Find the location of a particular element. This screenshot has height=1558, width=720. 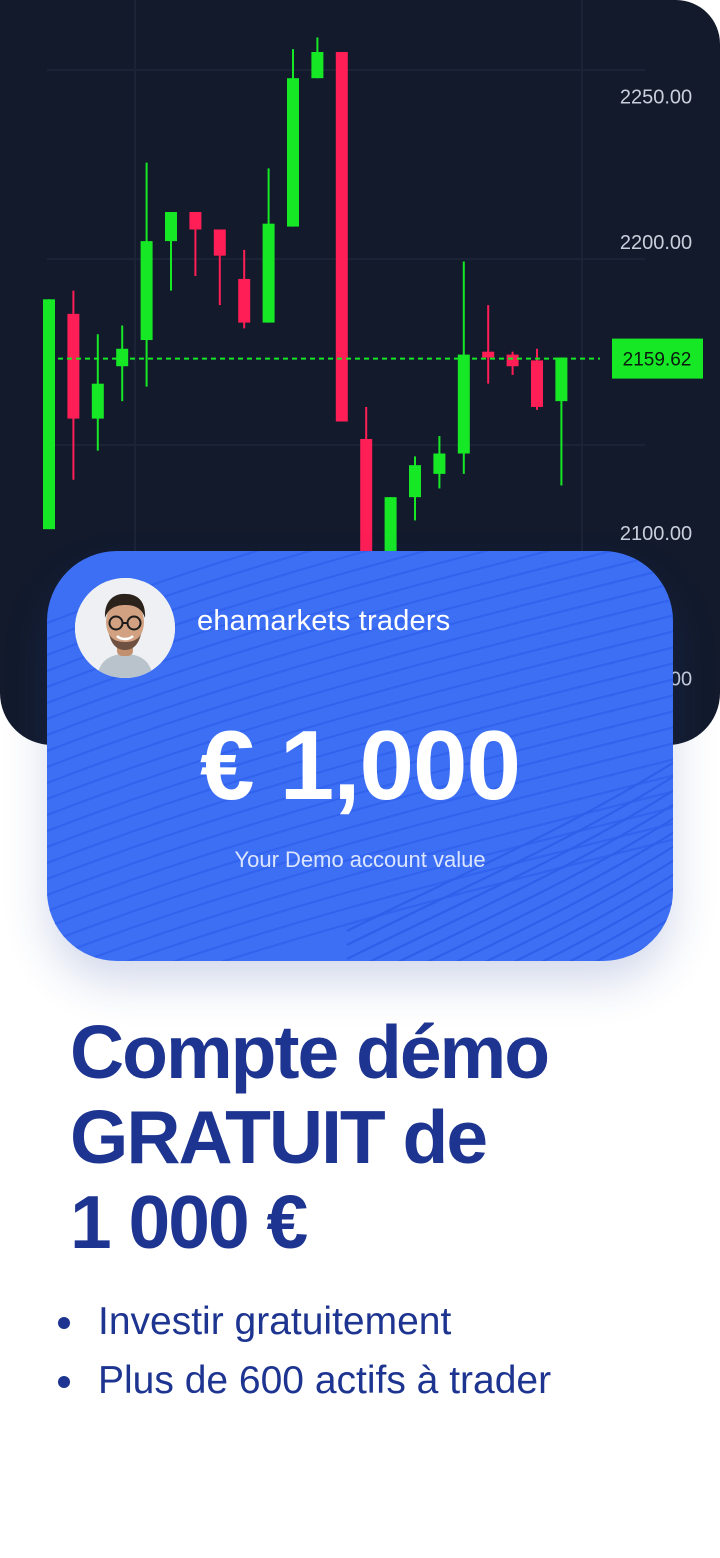

promo-headline: Compte démo GRATUIT de 1 000 € is located at coordinates (380, 1137).